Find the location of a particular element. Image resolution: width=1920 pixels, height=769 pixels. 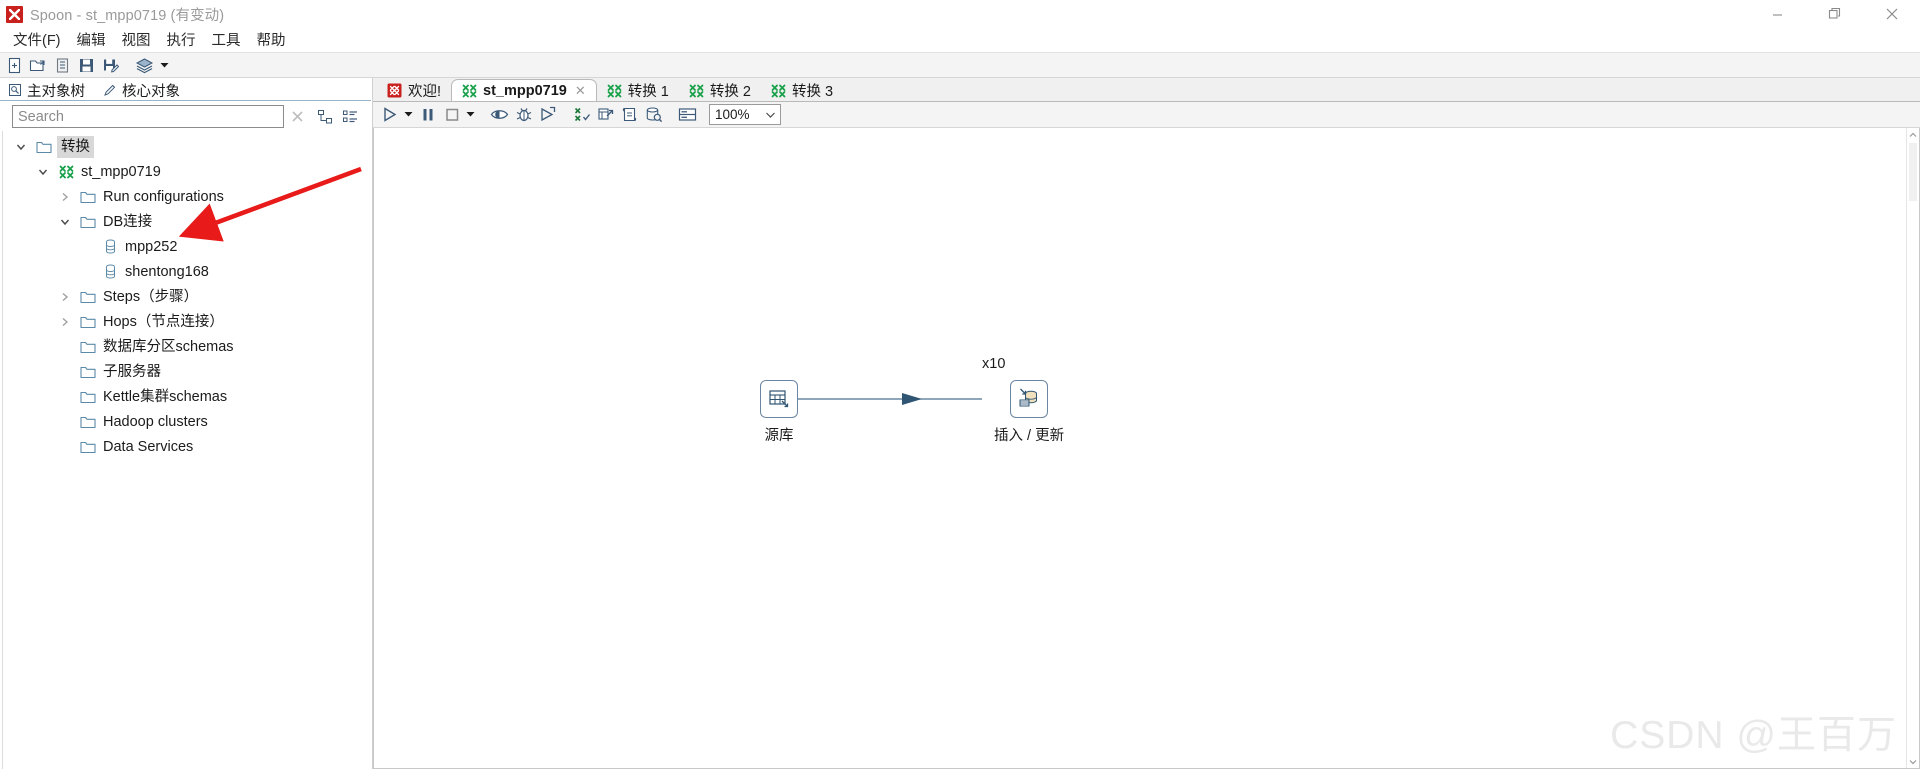

tree-item-mpp252: mpp252 is located at coordinates (186, 246).